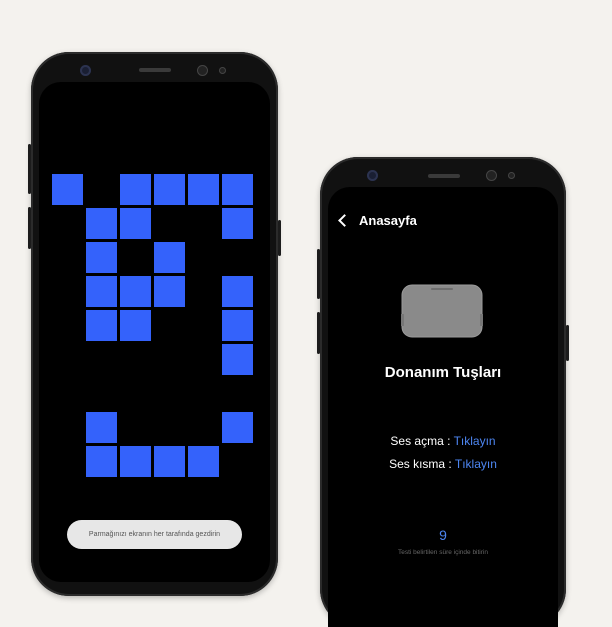  I want to click on volume-down-link: Tıklayın, so click(476, 464).